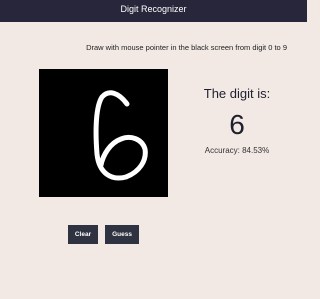 The width and height of the screenshot is (320, 299). I want to click on title-bar: Digit Recognizer, so click(153, 11).